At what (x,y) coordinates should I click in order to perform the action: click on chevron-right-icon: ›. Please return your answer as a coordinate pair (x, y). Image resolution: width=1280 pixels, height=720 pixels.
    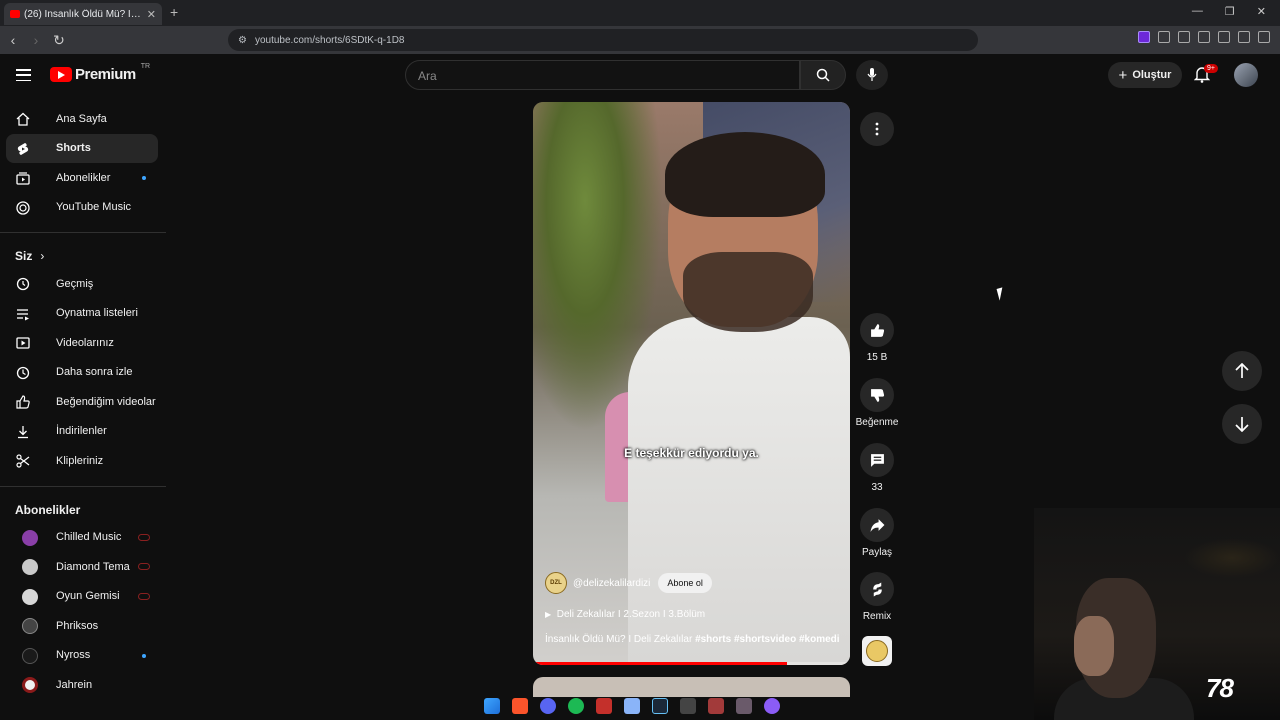
    Looking at the image, I should click on (42, 256).